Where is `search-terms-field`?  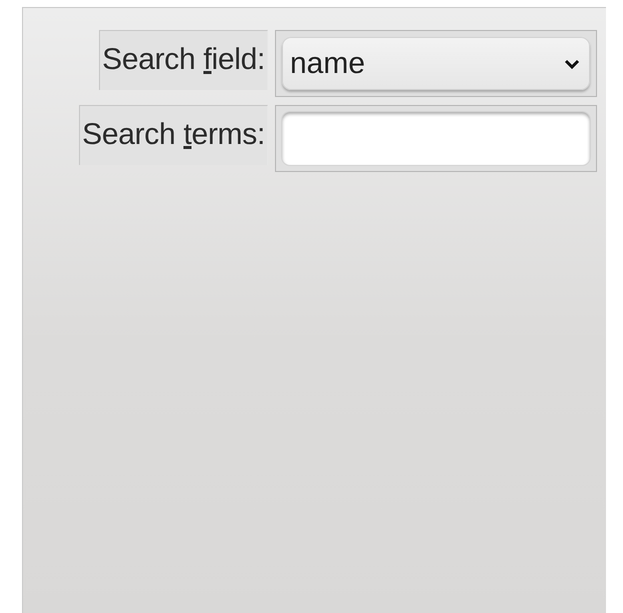
search-terms-field is located at coordinates (436, 138).